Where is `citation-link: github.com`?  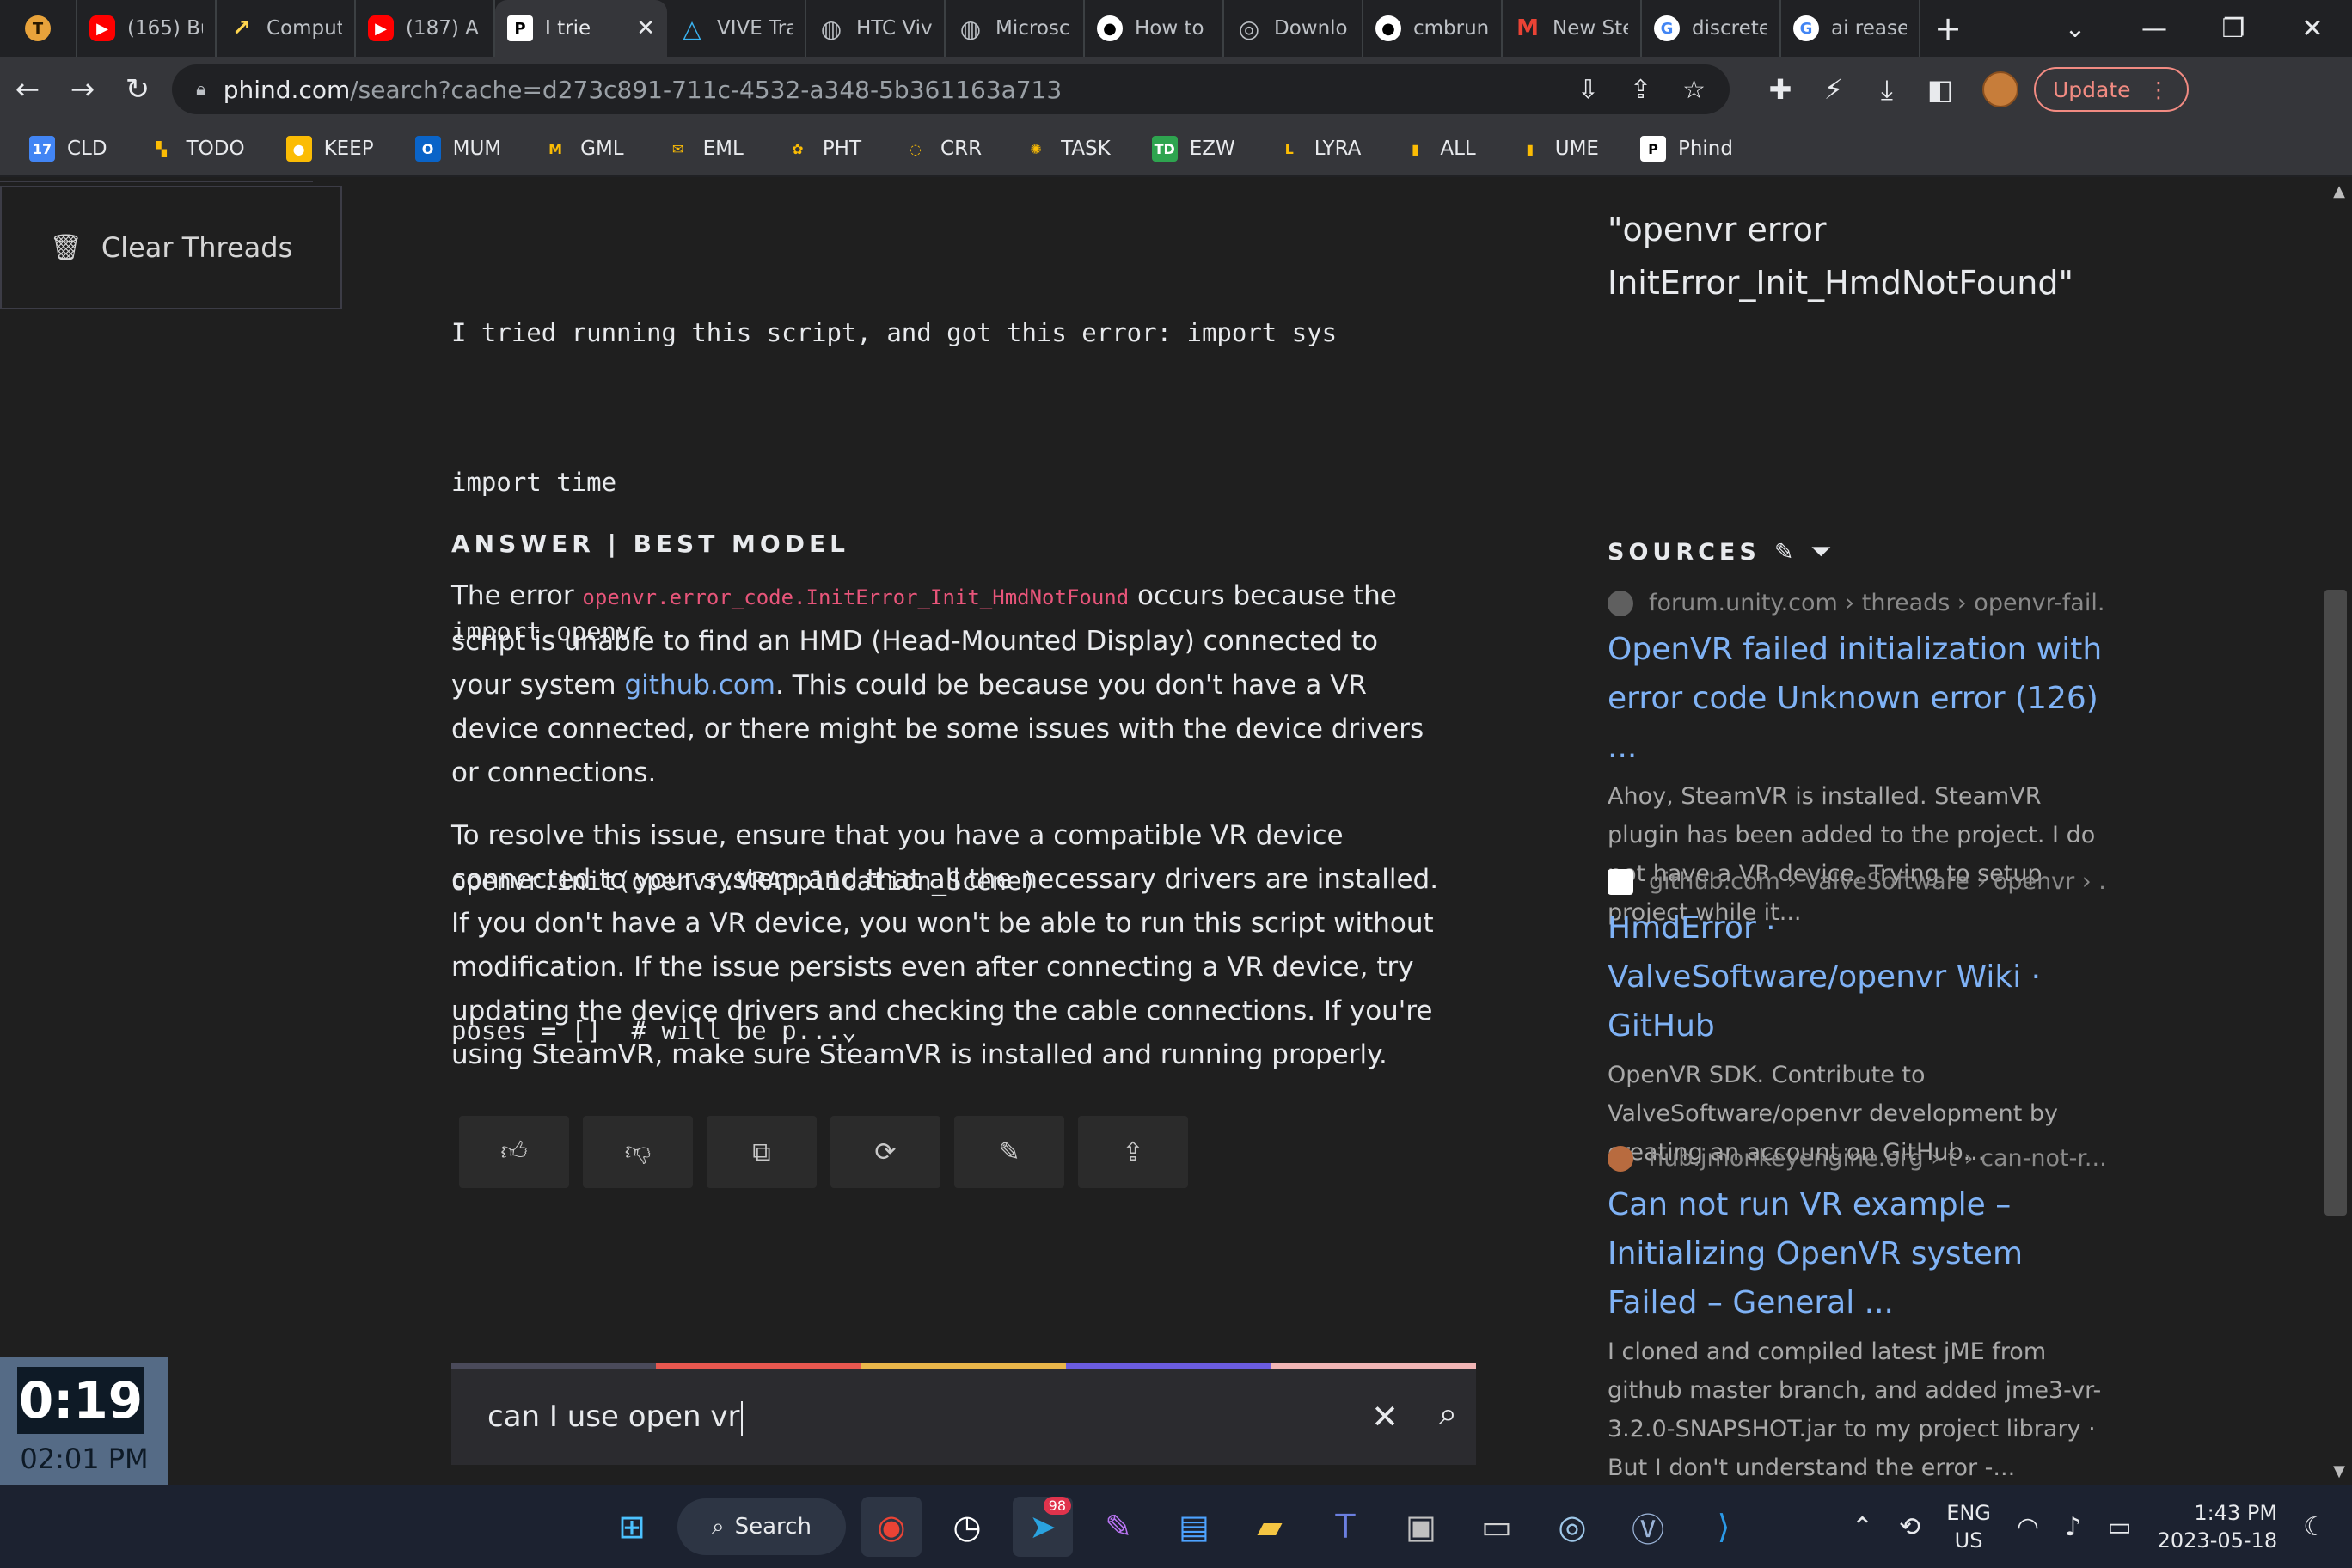 citation-link: github.com is located at coordinates (700, 685).